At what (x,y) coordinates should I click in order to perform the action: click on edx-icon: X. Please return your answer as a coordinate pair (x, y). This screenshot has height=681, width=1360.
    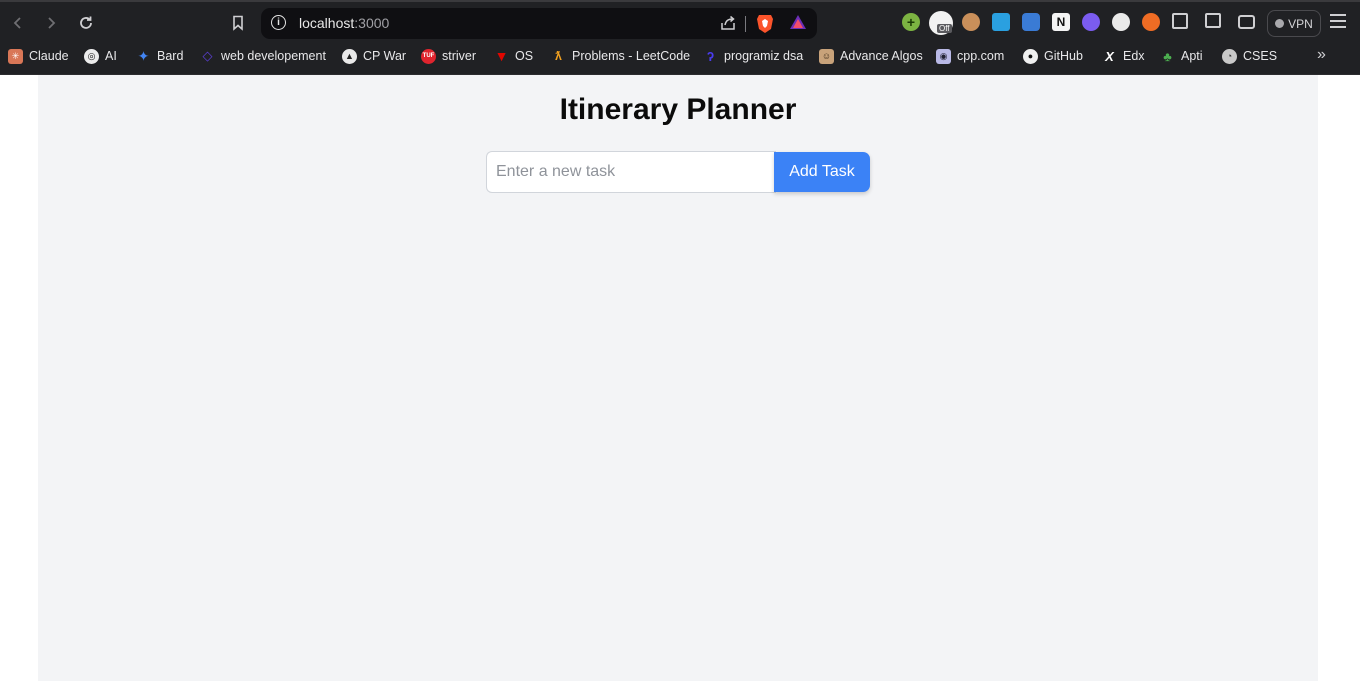
    Looking at the image, I should click on (1109, 56).